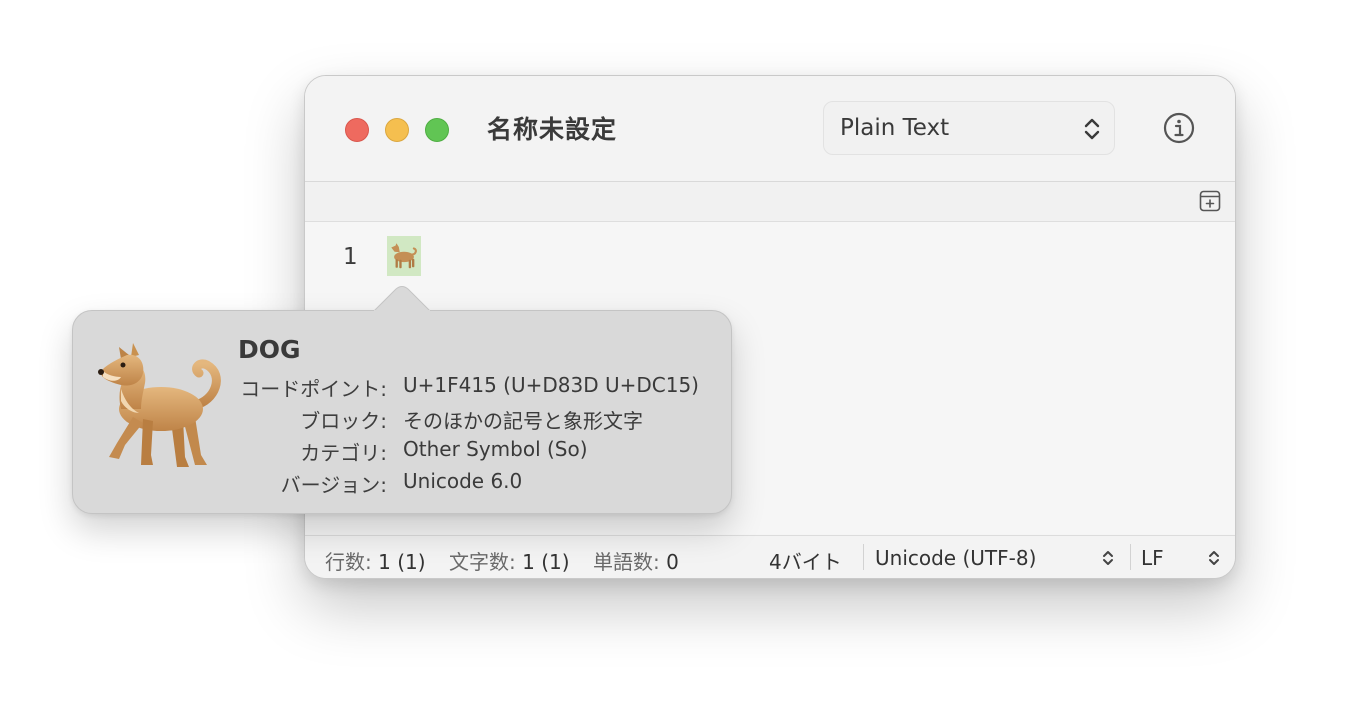 This screenshot has width=1346, height=726. What do you see at coordinates (805, 562) in the screenshot?
I see `byte-count: 4バイト` at bounding box center [805, 562].